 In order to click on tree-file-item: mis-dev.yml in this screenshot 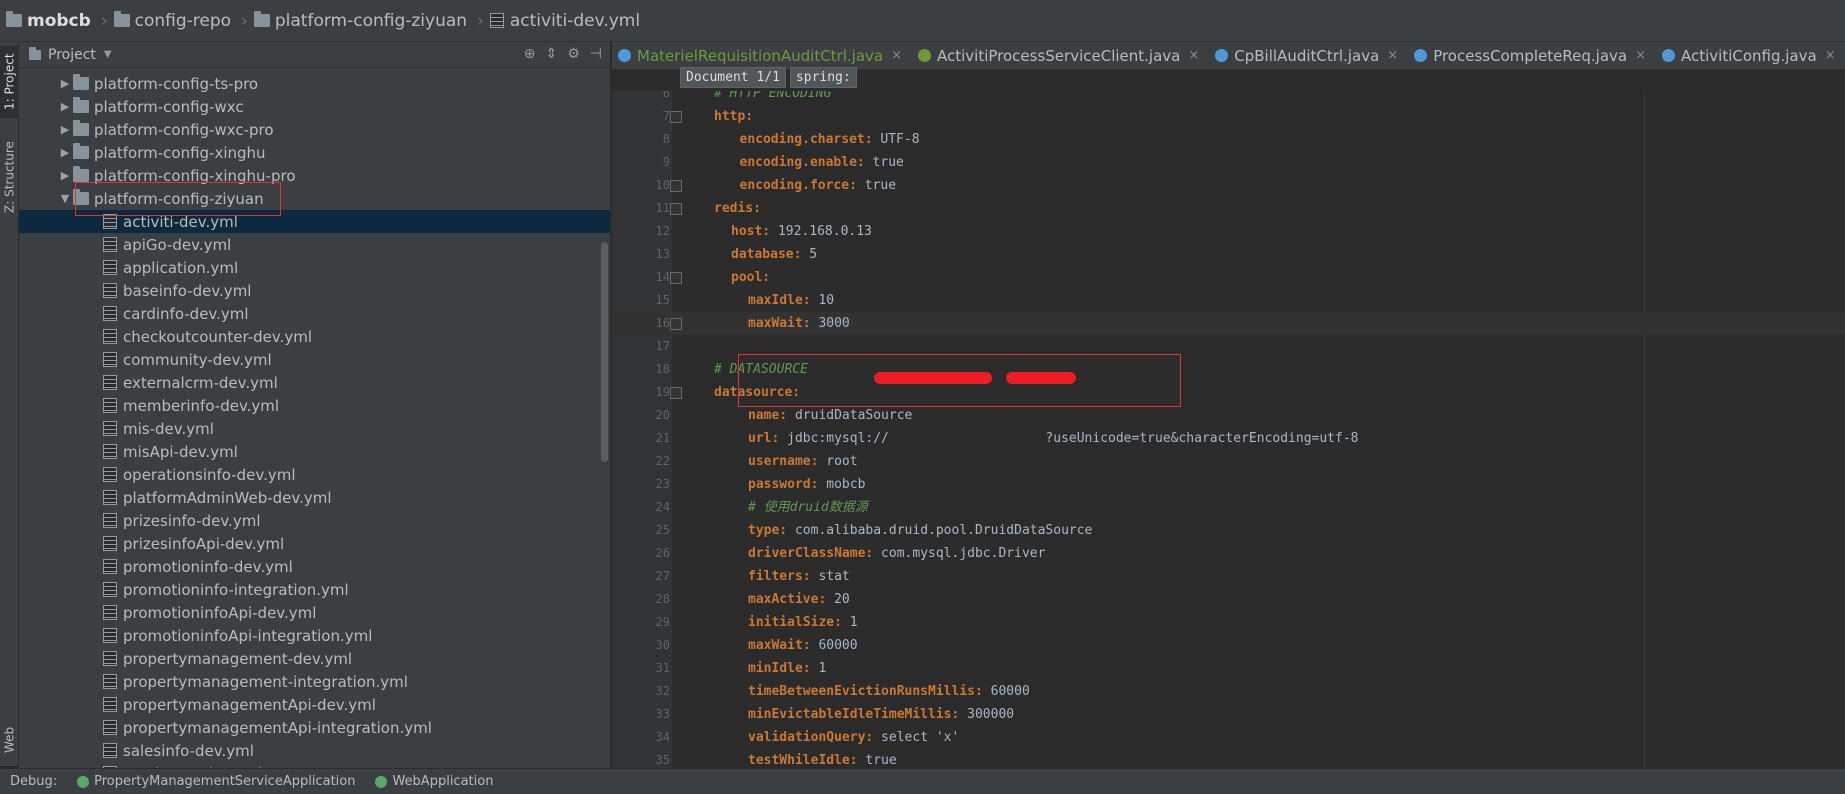, I will do `click(314, 428)`.